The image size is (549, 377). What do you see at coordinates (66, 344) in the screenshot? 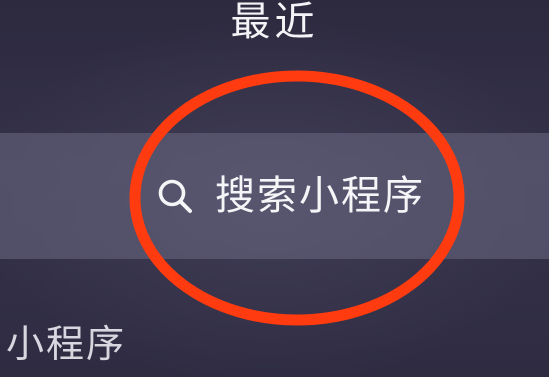
I see `mini-programs-section-title: 小程序` at bounding box center [66, 344].